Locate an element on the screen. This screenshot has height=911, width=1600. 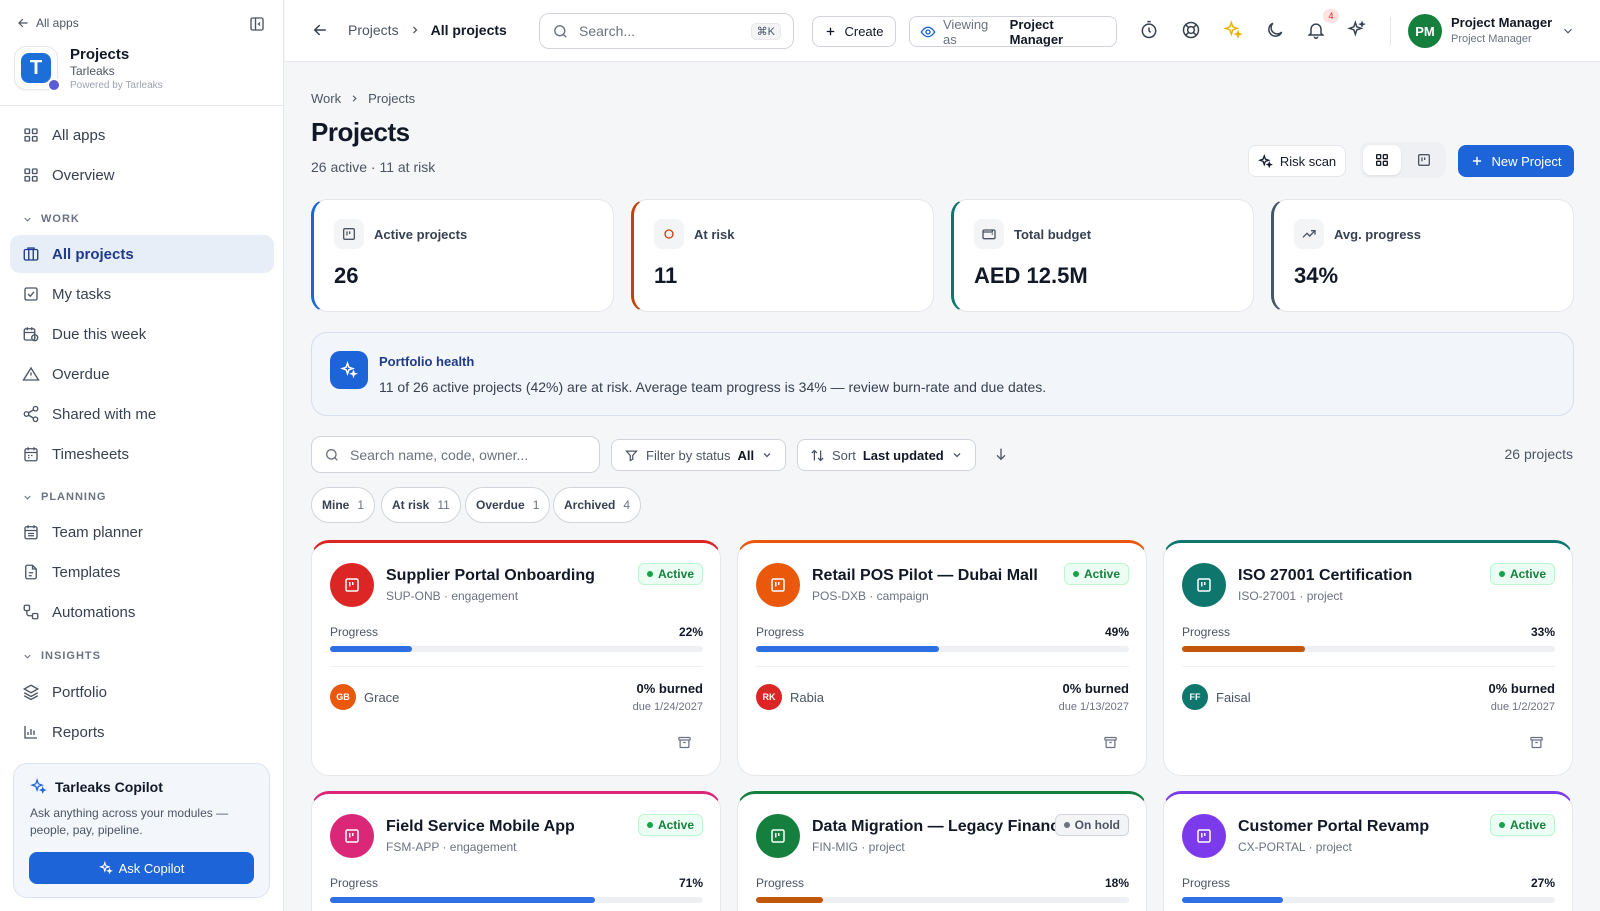
bell-icon is located at coordinates (1316, 30).